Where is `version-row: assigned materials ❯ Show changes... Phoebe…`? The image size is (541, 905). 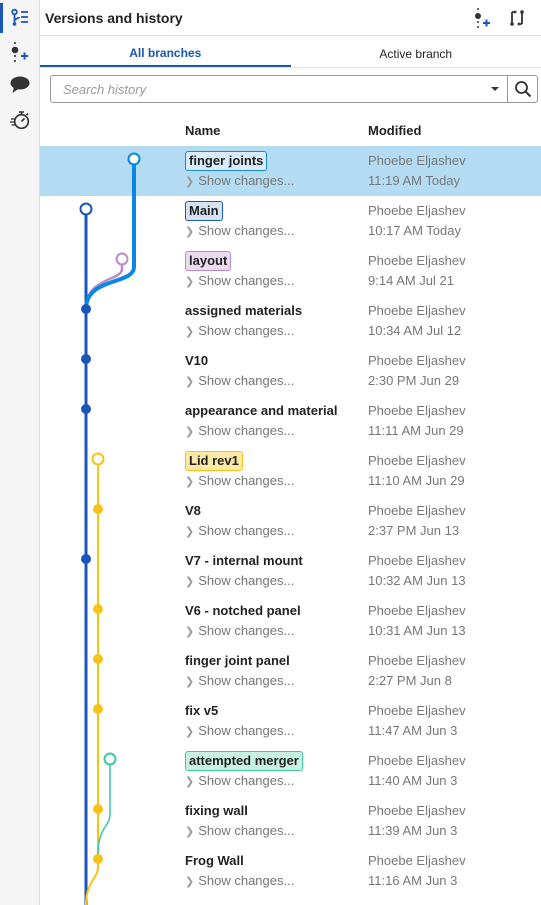 version-row: assigned materials ❯ Show changes... Phoebe… is located at coordinates (290, 321).